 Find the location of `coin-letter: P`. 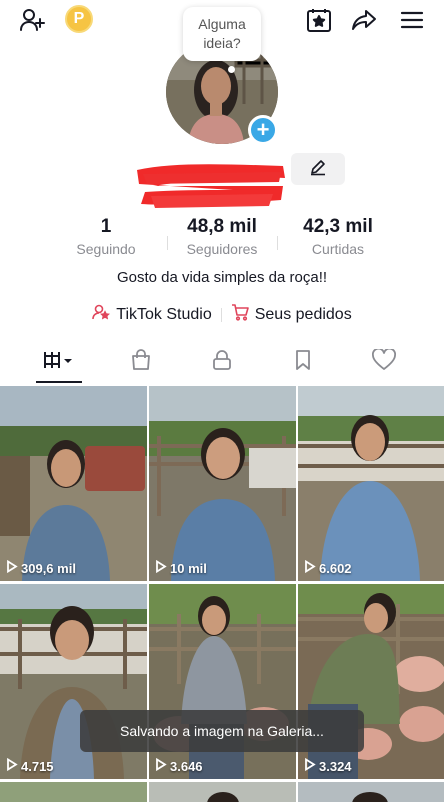

coin-letter: P is located at coordinates (79, 18).